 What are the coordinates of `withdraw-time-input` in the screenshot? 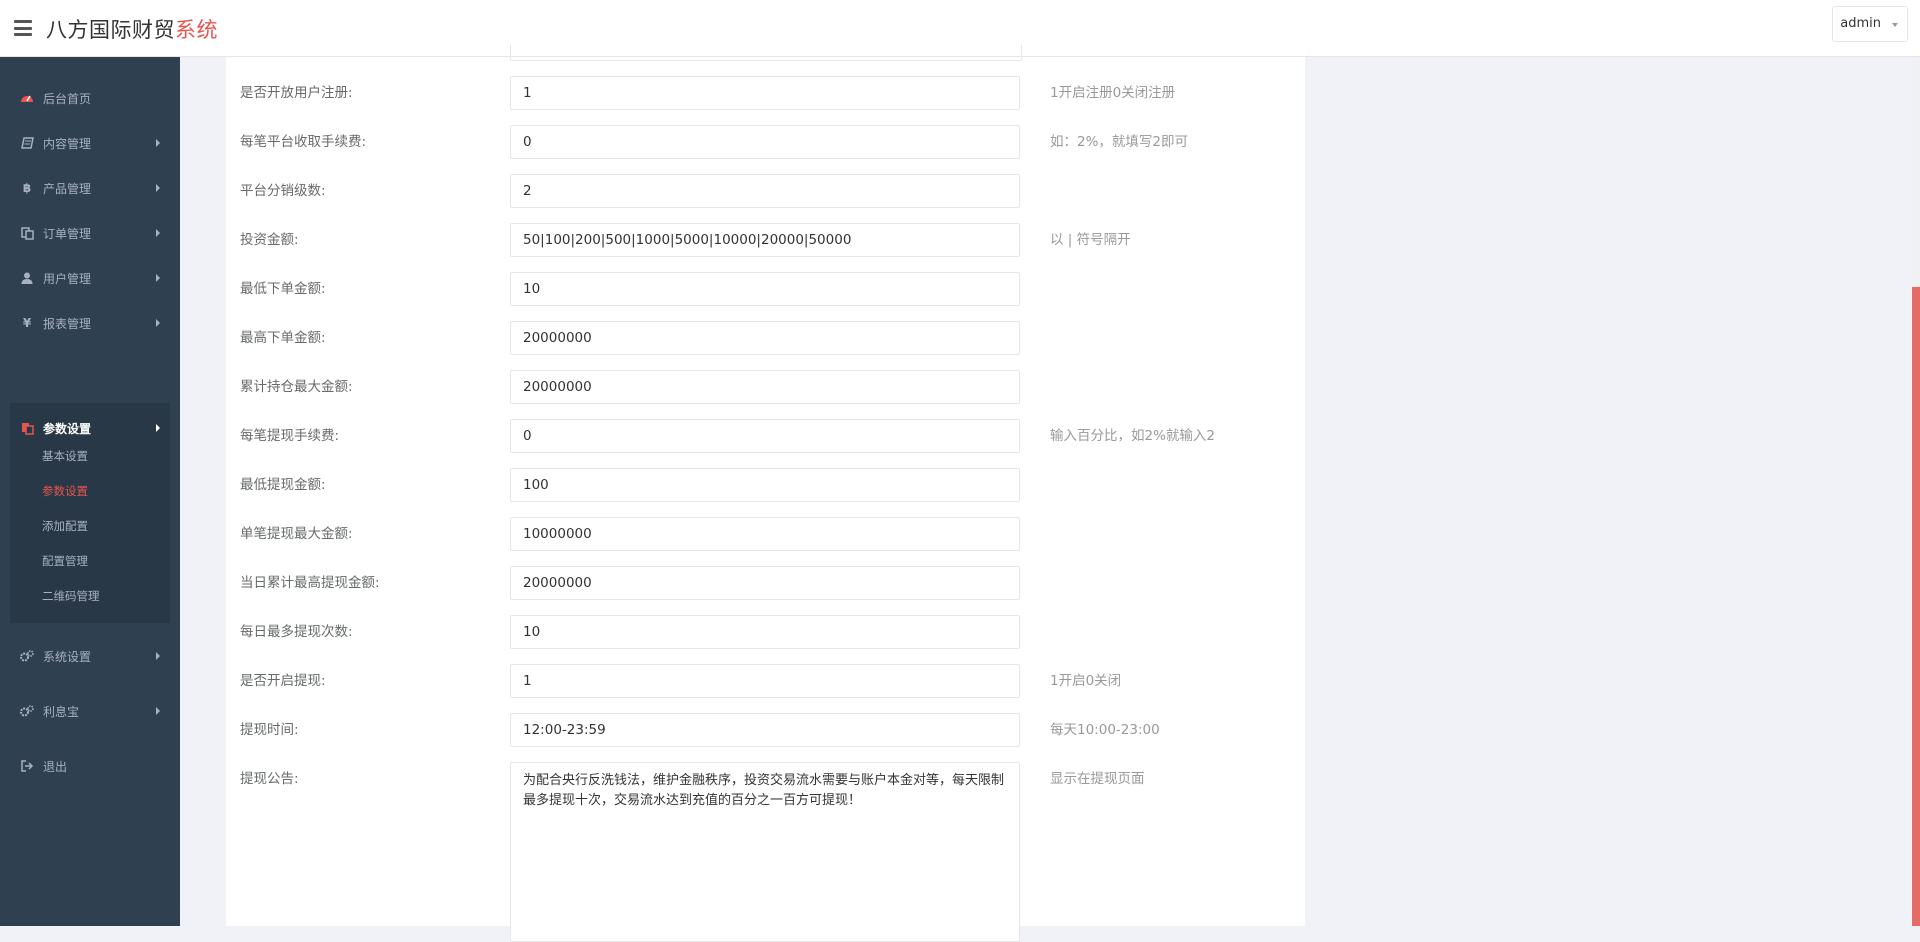 It's located at (765, 730).